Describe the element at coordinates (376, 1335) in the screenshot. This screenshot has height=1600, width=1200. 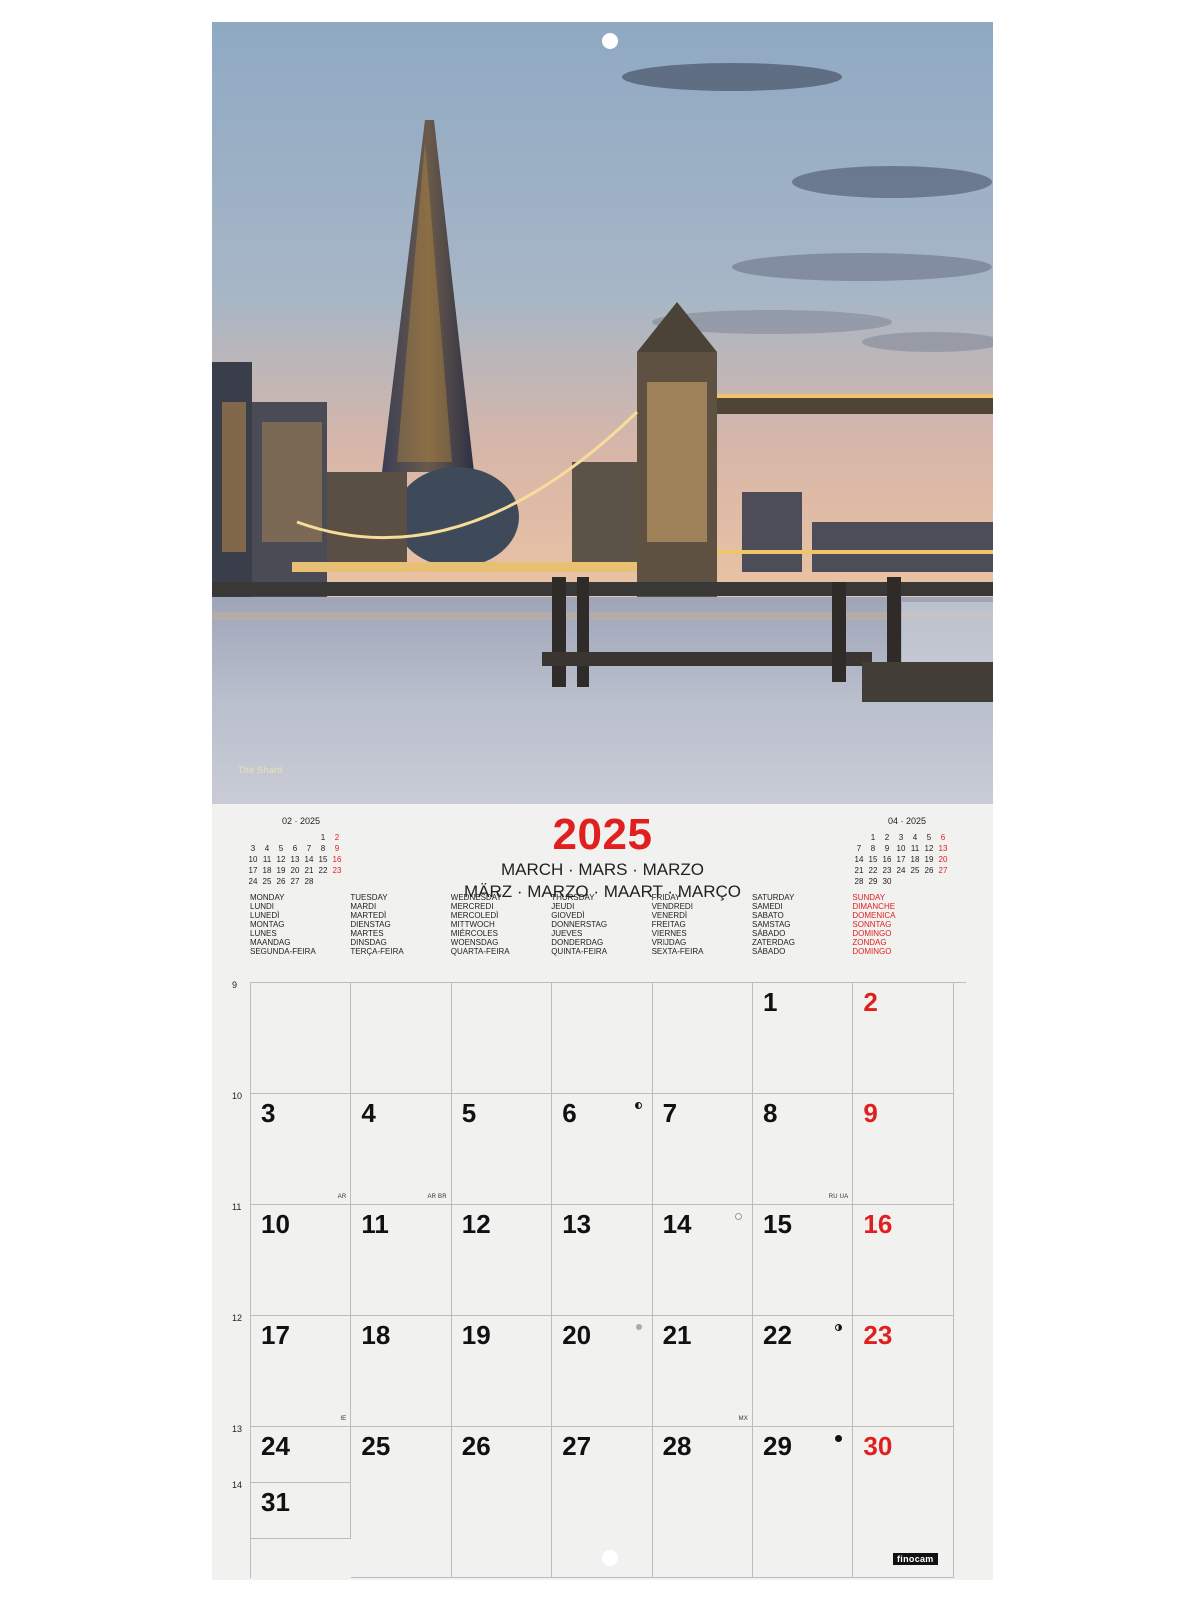
I see `day-number: 18` at that location.